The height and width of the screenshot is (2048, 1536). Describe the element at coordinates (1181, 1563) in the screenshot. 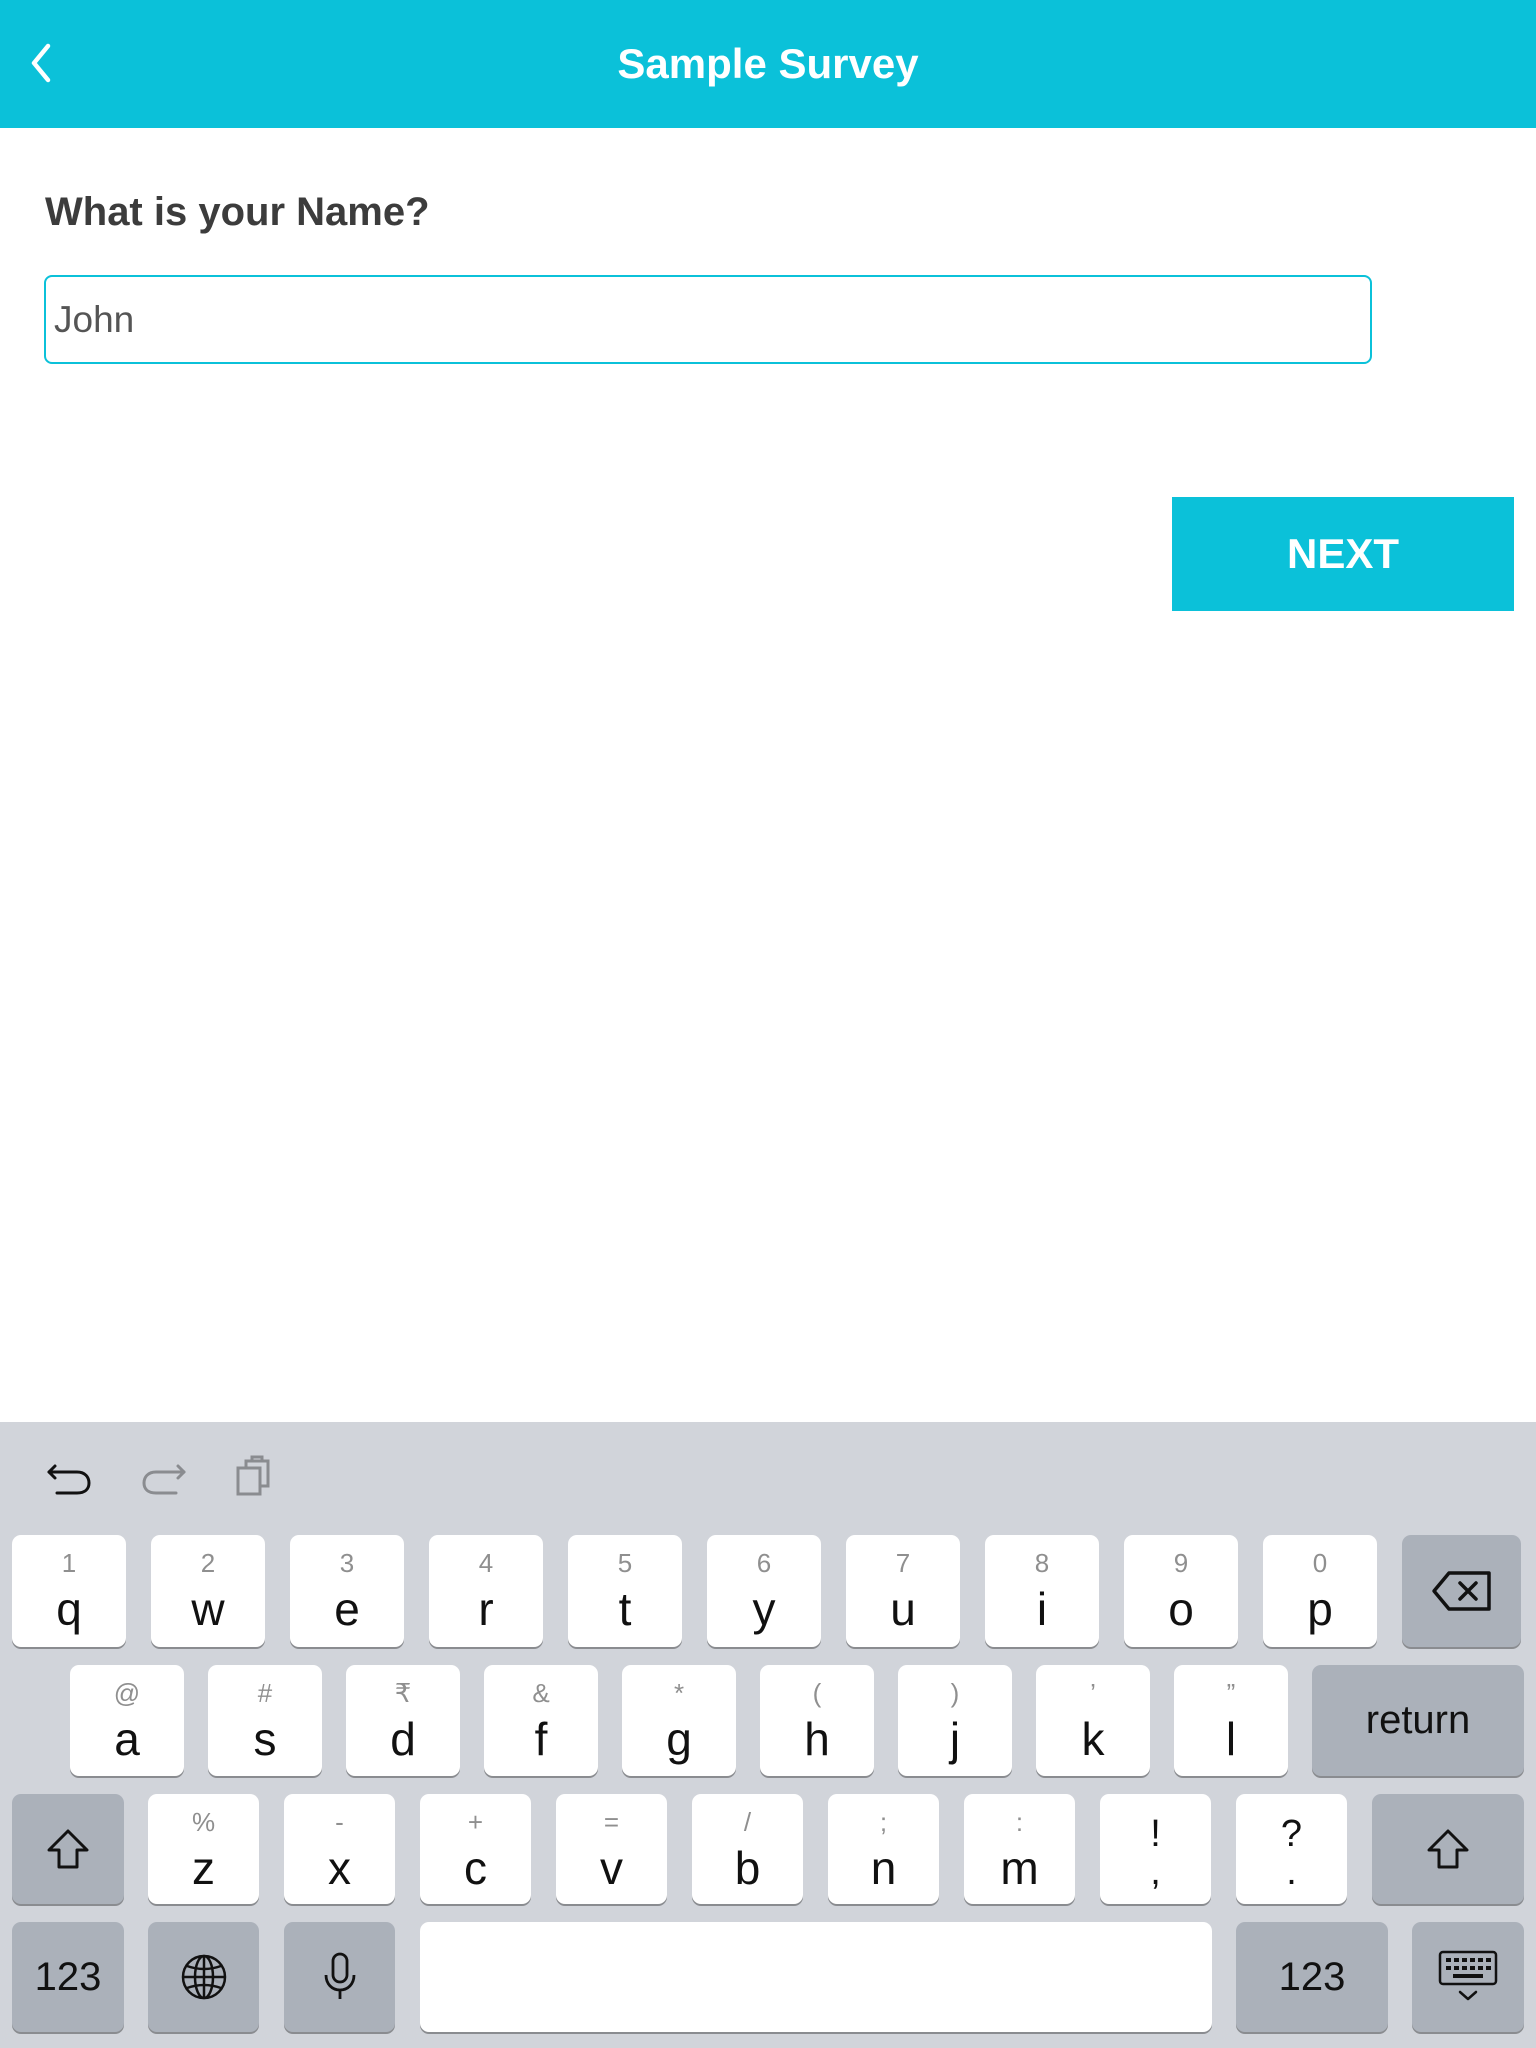

I see `key-hint: 9` at that location.